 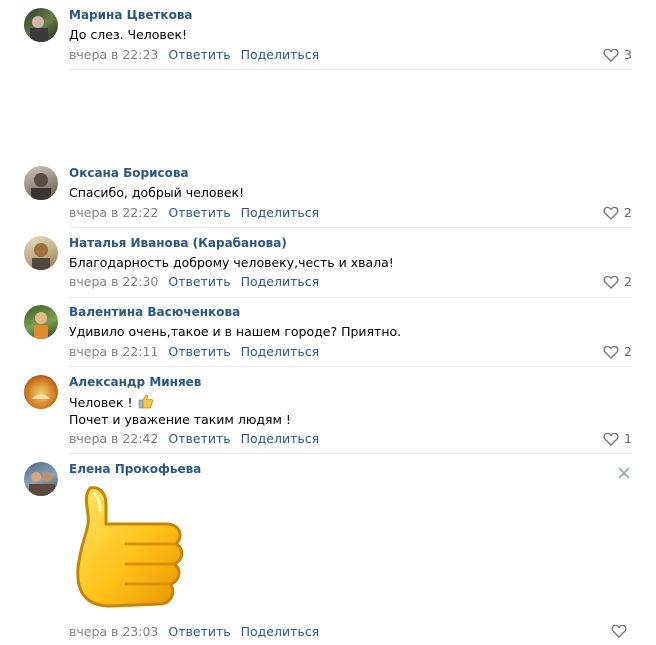 I want to click on comment-date: вчера в 22:22, so click(x=113, y=212).